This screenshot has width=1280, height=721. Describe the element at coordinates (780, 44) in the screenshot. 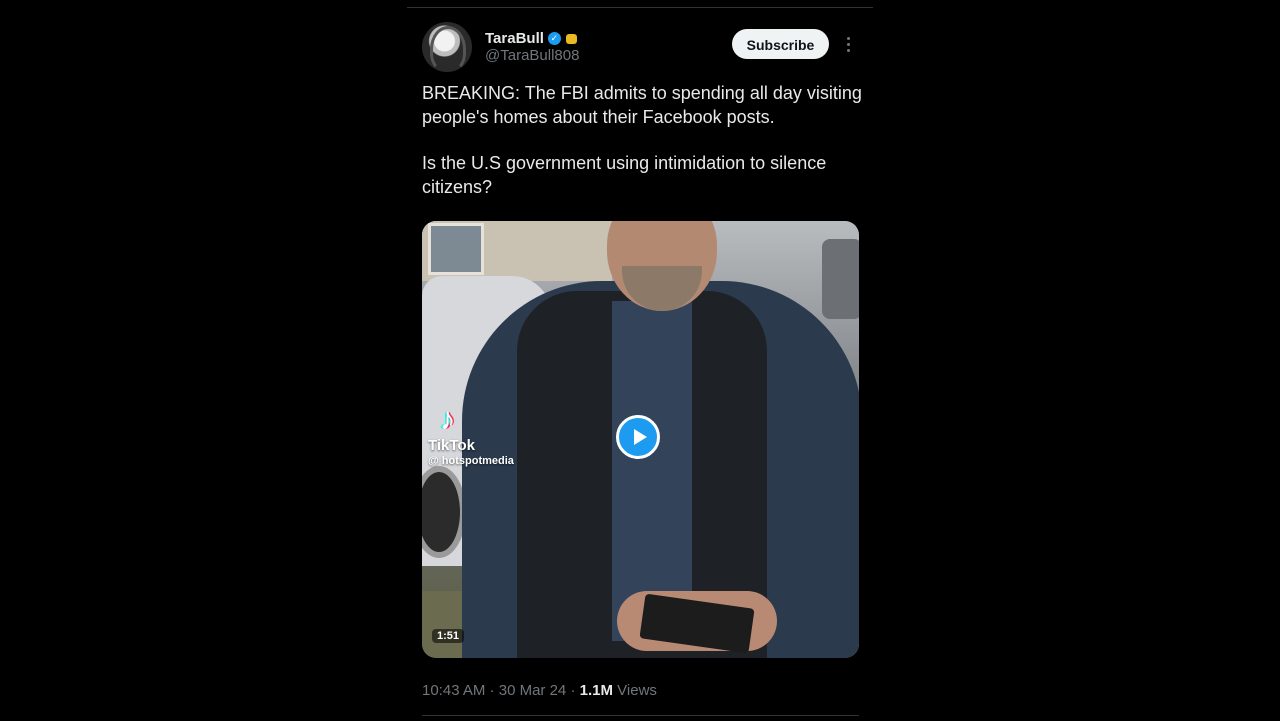

I see `subscribe-button: Subscribe` at that location.